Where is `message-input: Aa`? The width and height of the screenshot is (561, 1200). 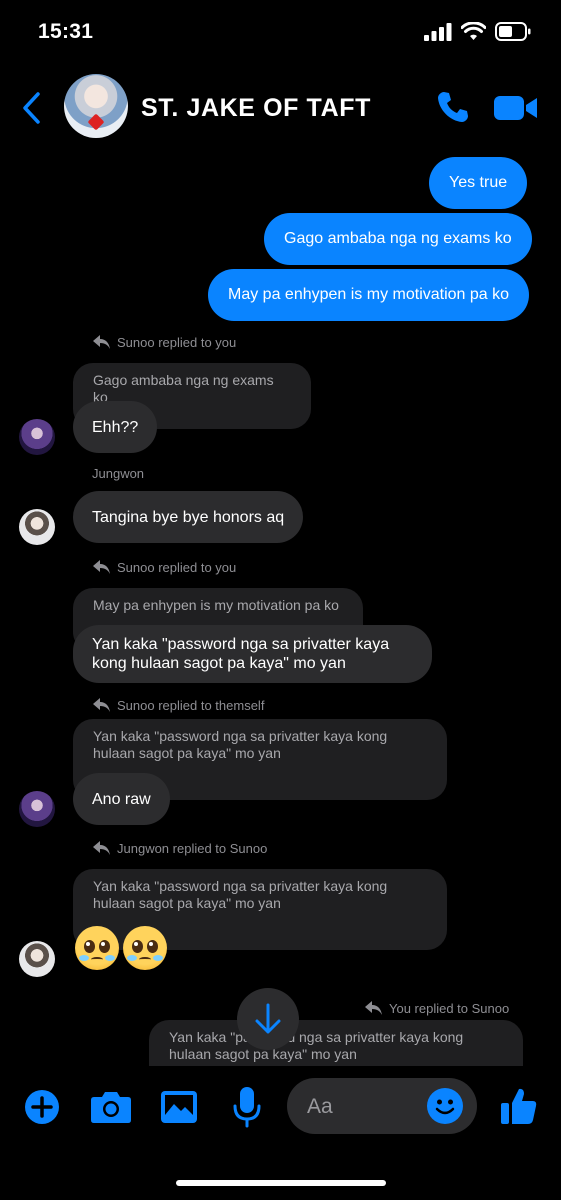 message-input: Aa is located at coordinates (382, 1106).